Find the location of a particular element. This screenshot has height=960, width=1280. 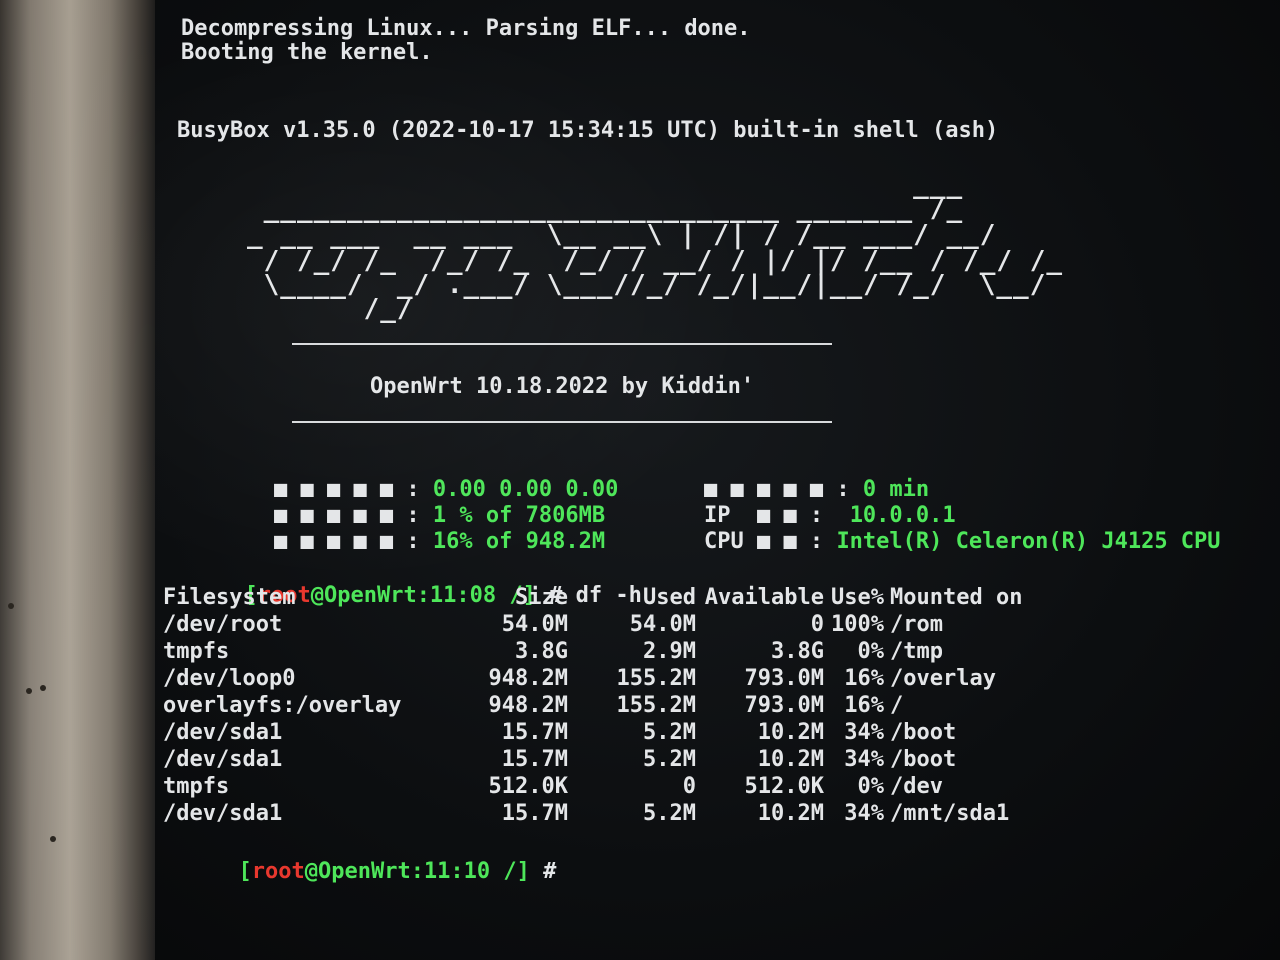

df-cell-use-percent: 100% is located at coordinates (857, 624).